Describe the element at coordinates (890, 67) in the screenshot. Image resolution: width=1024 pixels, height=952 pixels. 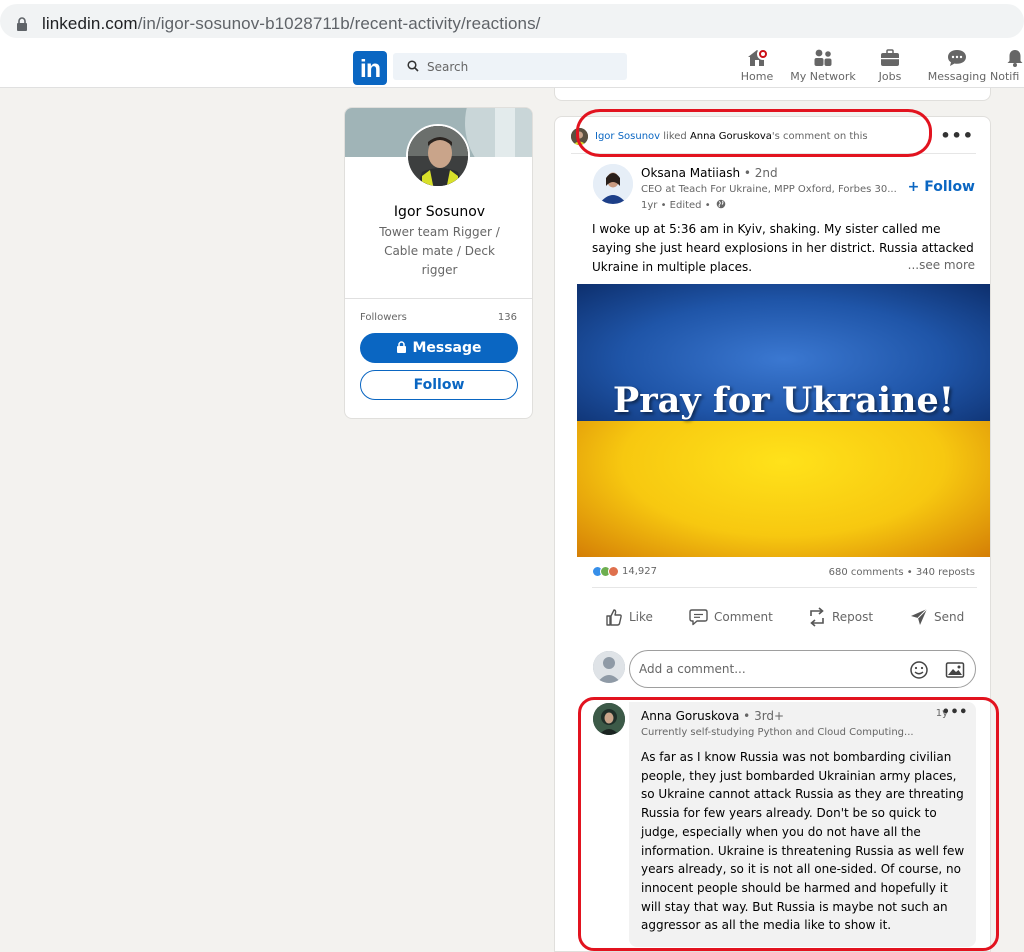
I see `nav-jobs: Jobs` at that location.